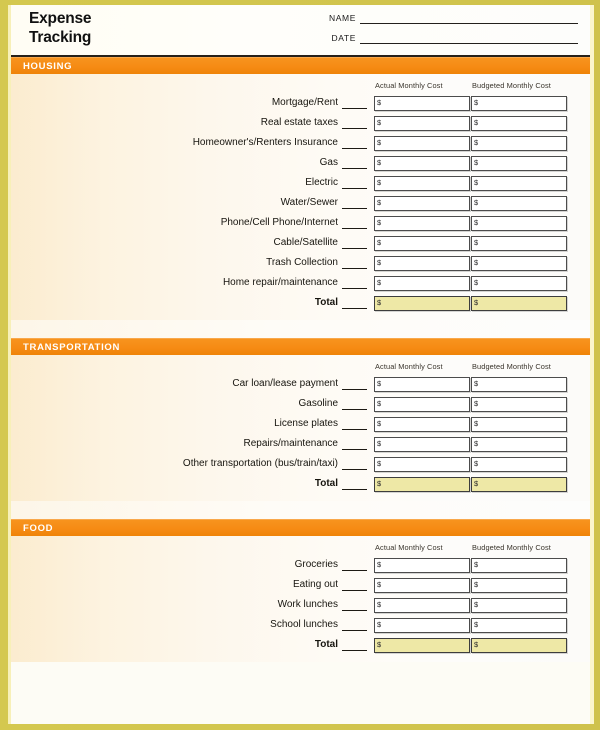  I want to click on expense-label: Gasoline, so click(318, 403).